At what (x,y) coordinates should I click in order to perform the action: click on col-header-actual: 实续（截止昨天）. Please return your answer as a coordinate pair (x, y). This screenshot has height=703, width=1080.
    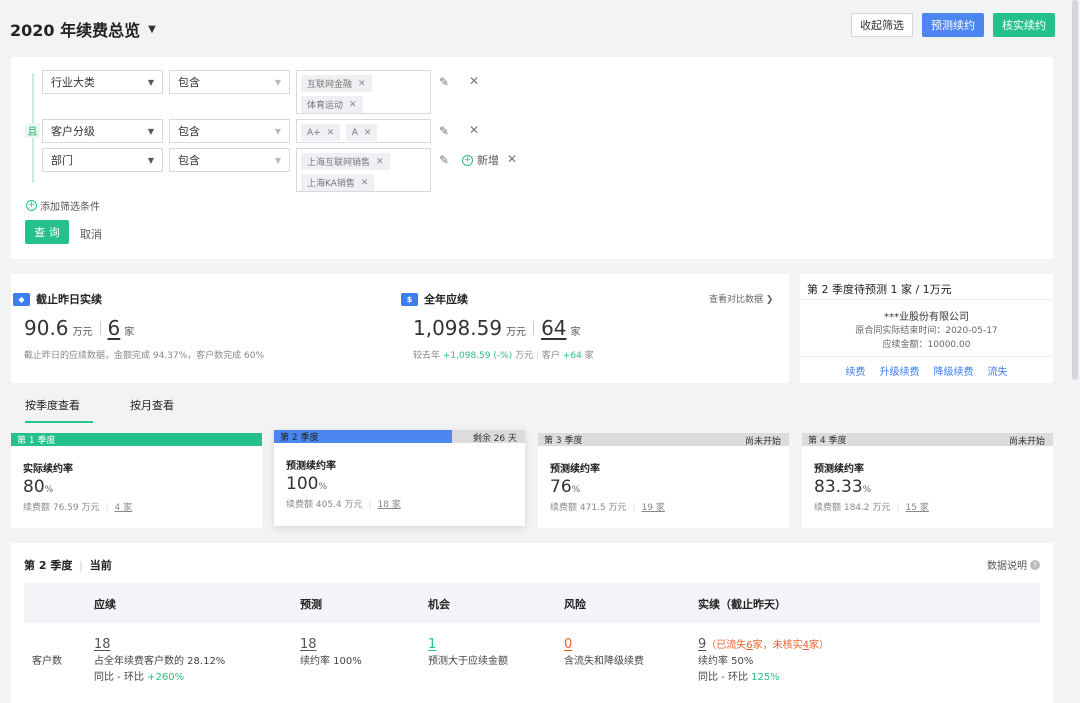
    Looking at the image, I should click on (742, 604).